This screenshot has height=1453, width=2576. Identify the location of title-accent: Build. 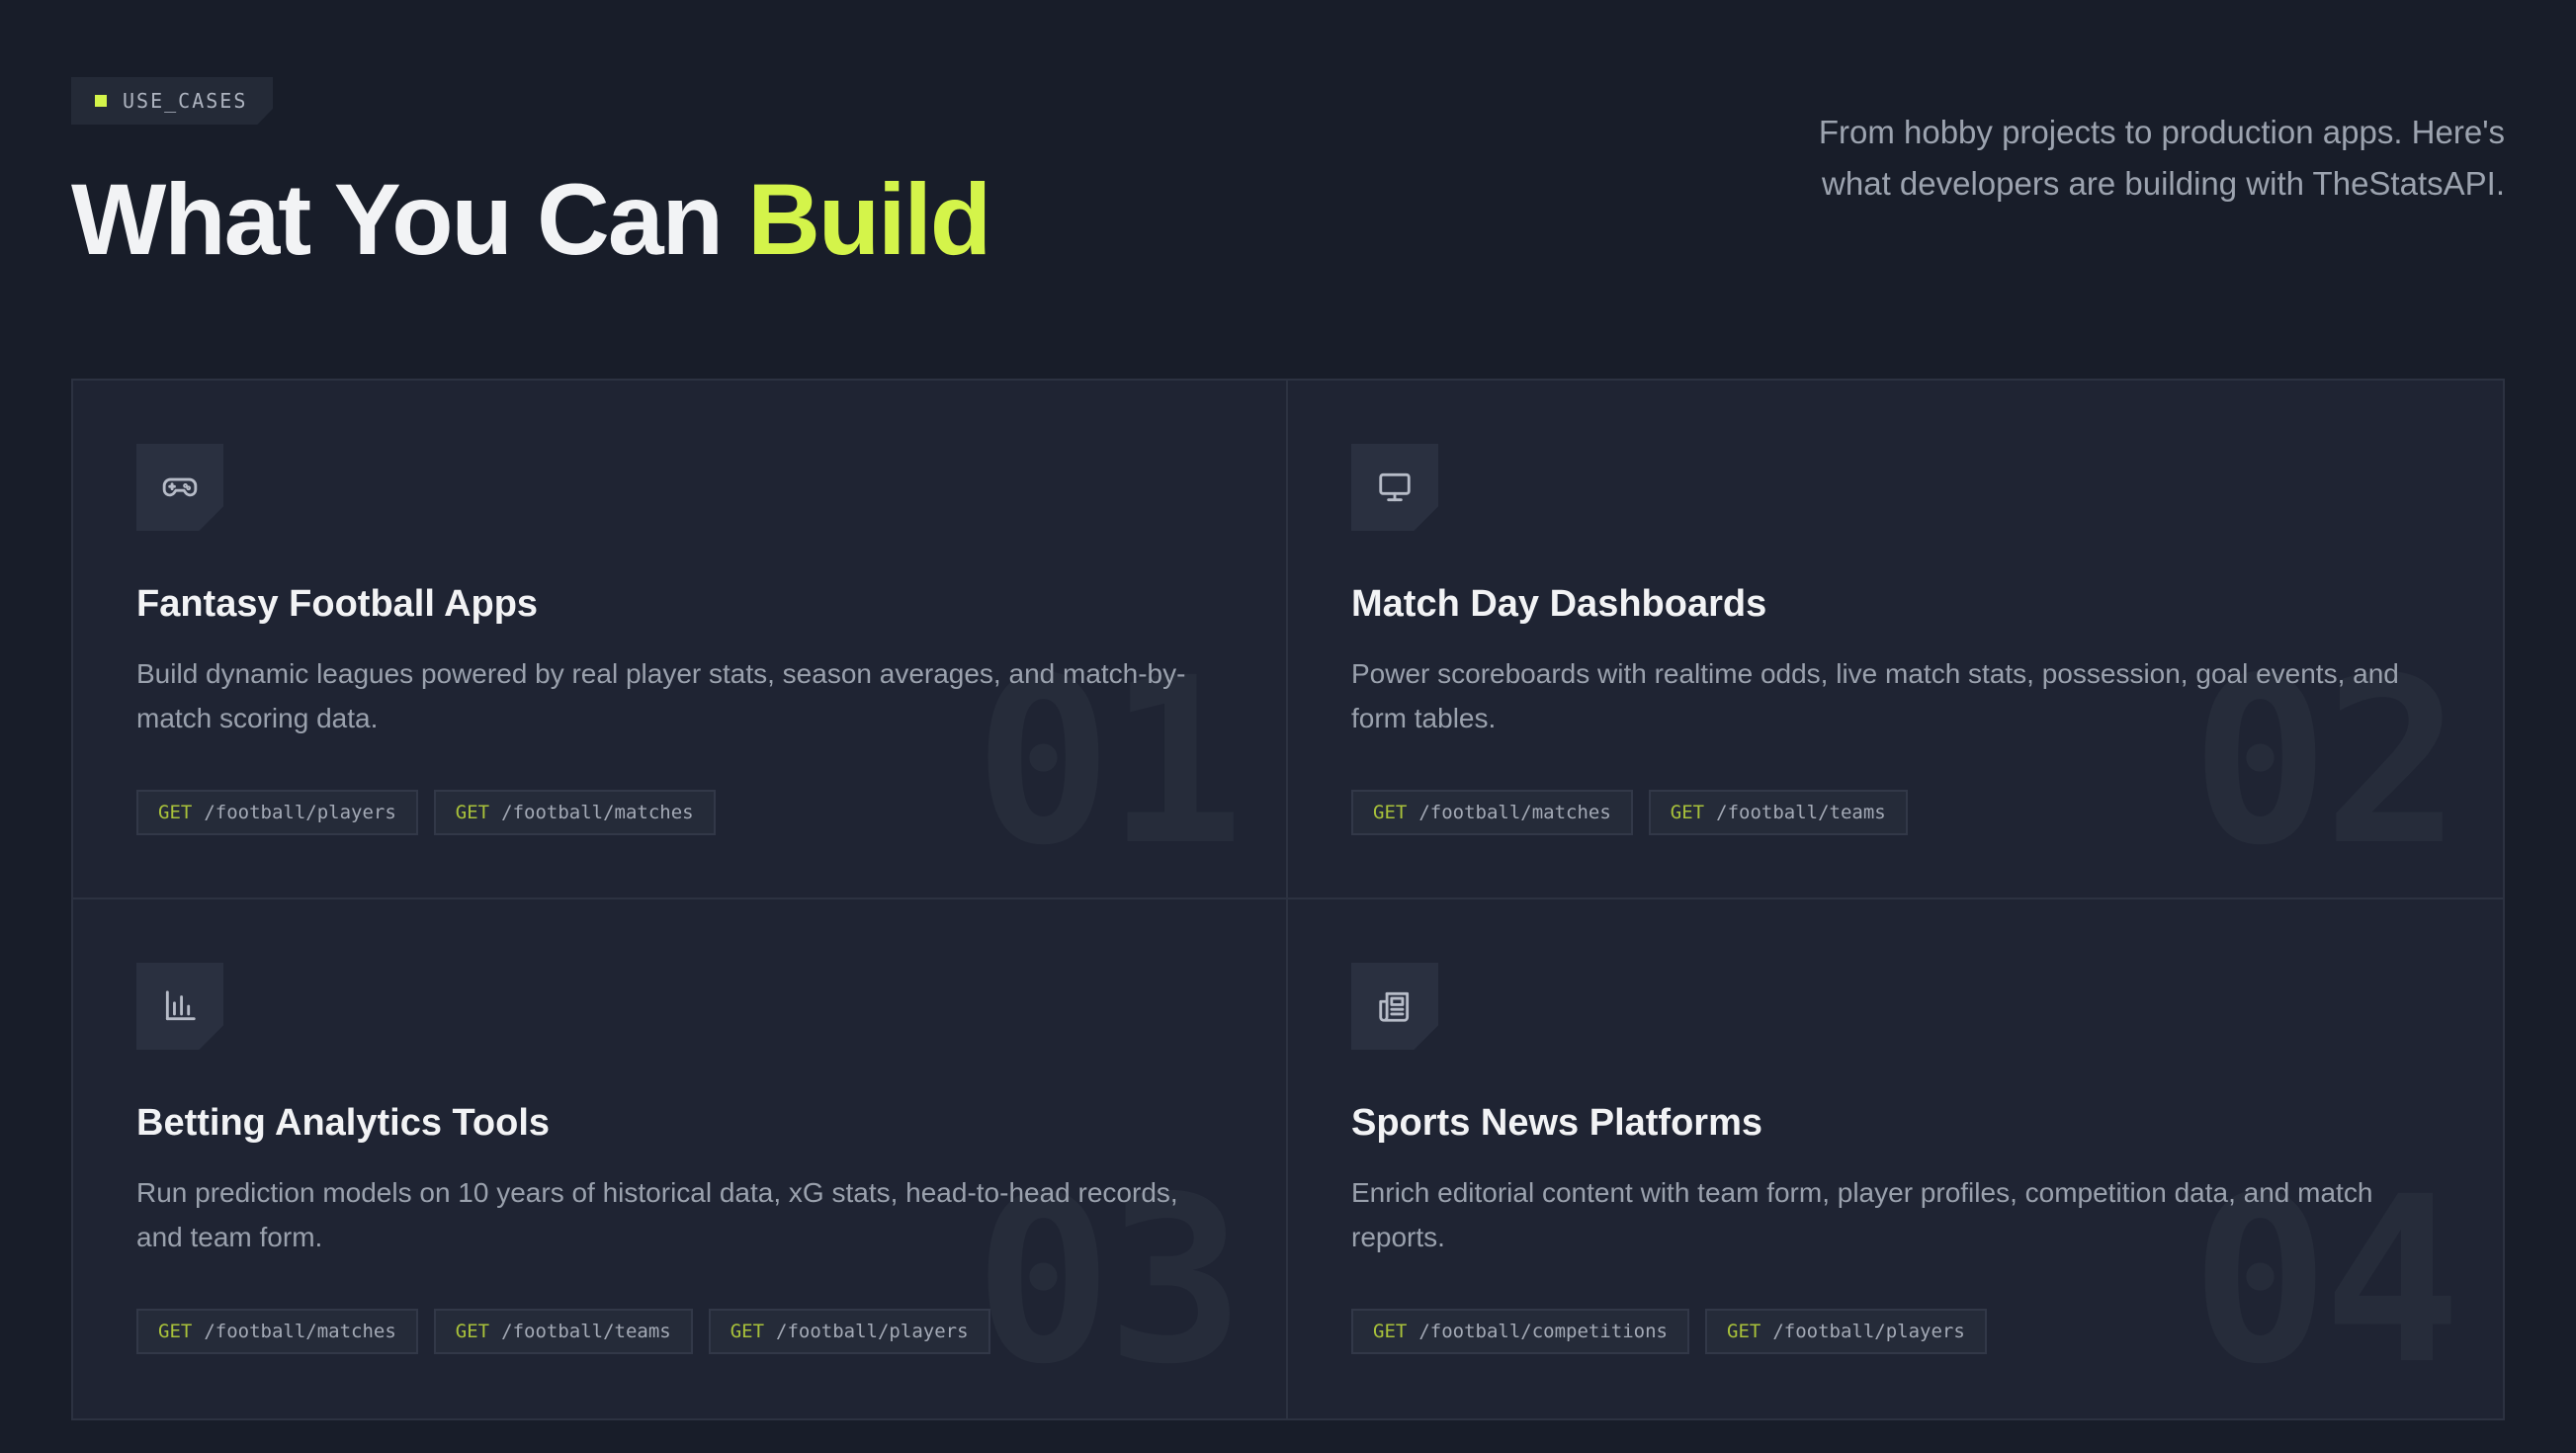
(869, 220).